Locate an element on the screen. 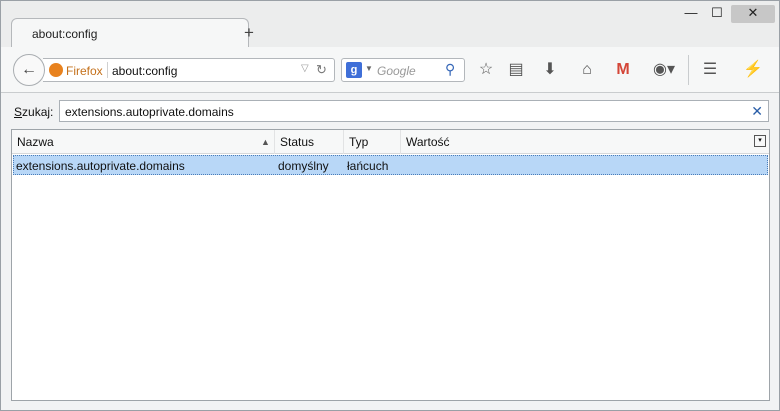  tab-title: about:config is located at coordinates (65, 34).